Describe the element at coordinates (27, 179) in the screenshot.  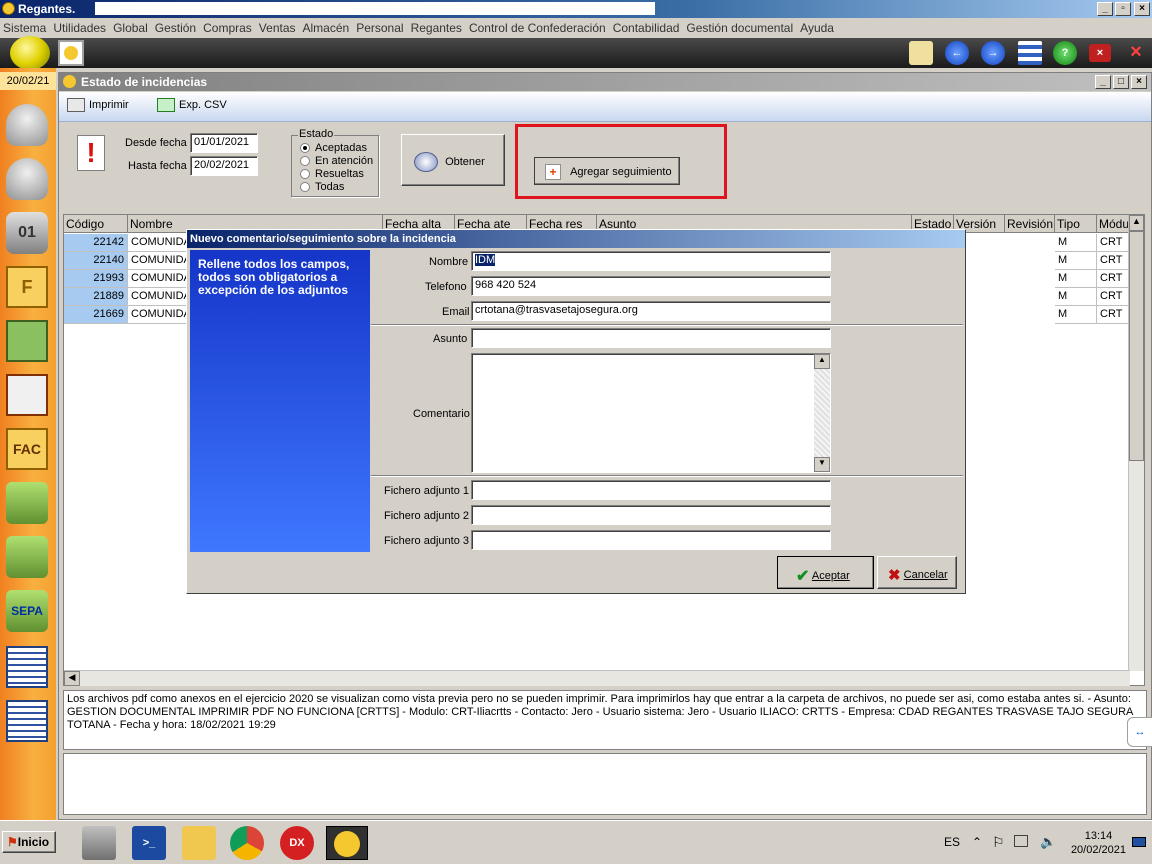
I see `user-icon` at that location.